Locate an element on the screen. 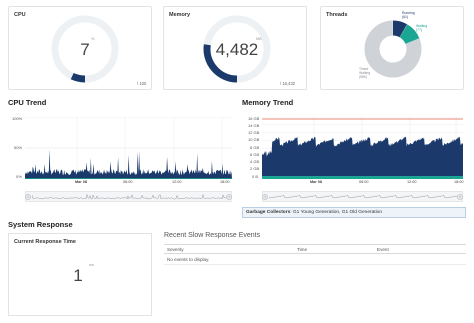 The height and width of the screenshot is (323, 474). mem-x-tick-mar08: Mar 08 is located at coordinates (316, 182).